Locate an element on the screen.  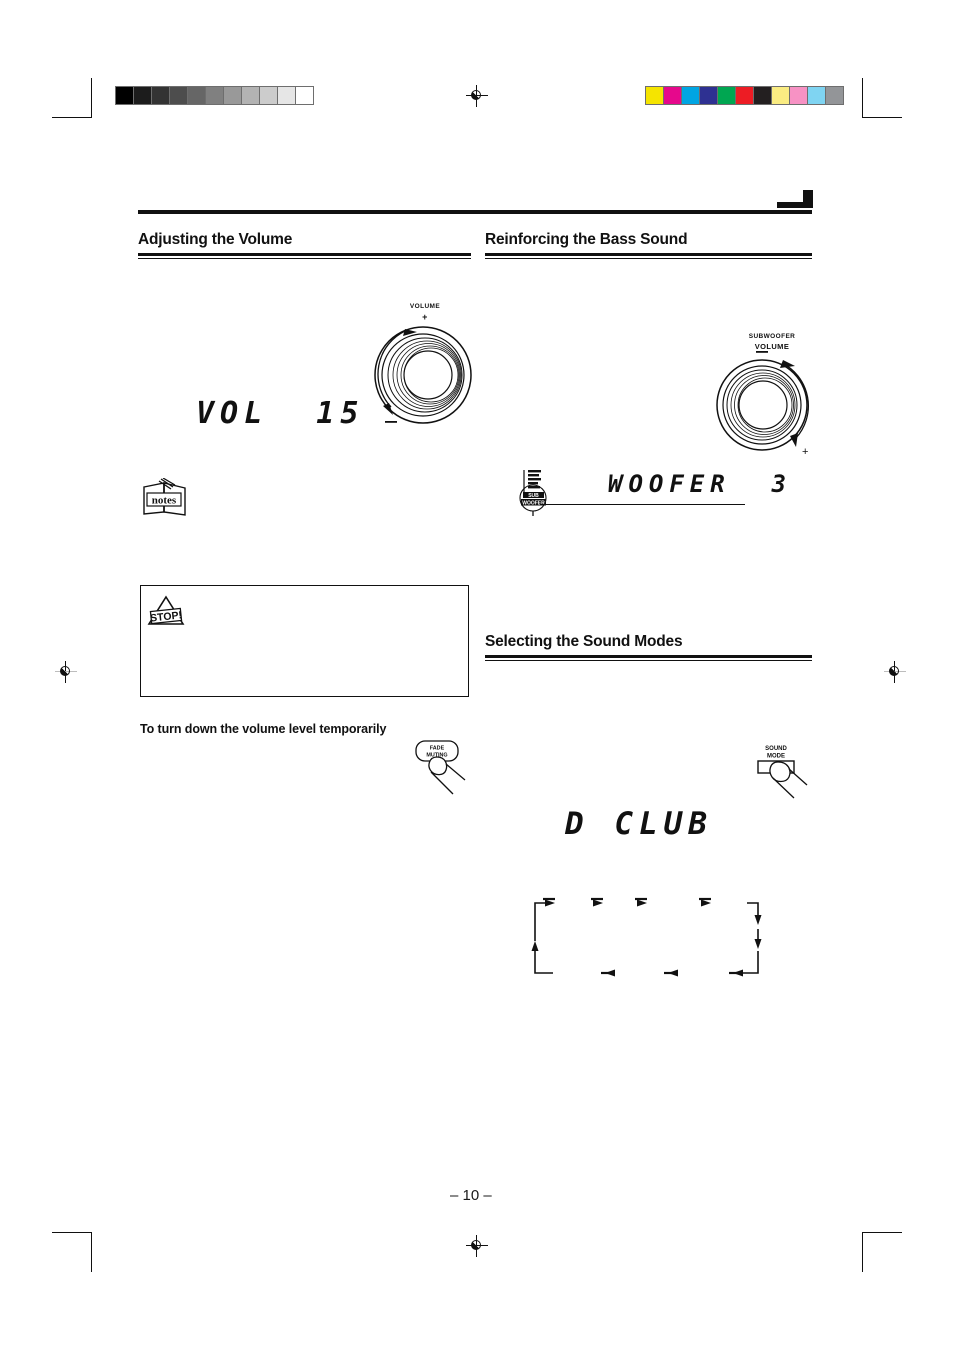
volume-knob-label: VOLUME is located at coordinates (425, 306).